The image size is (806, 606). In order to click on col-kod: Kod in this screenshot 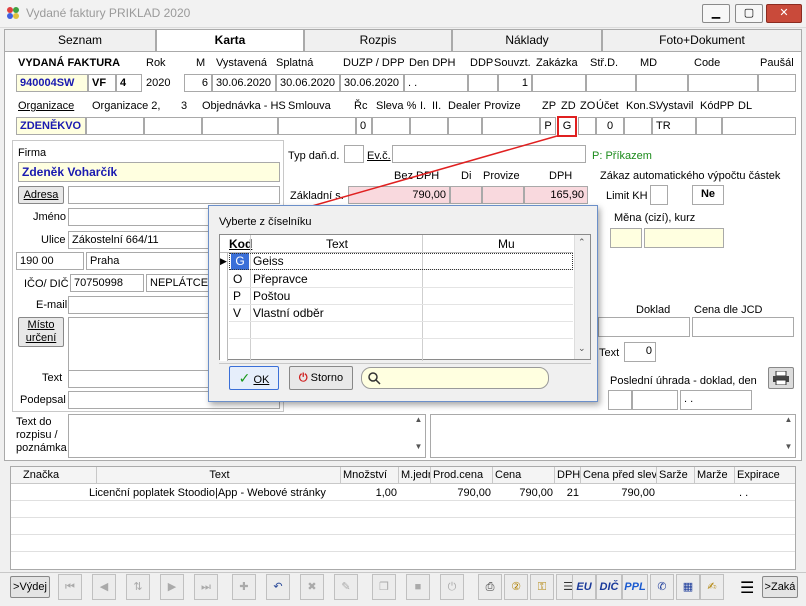, I will do `click(240, 244)`.